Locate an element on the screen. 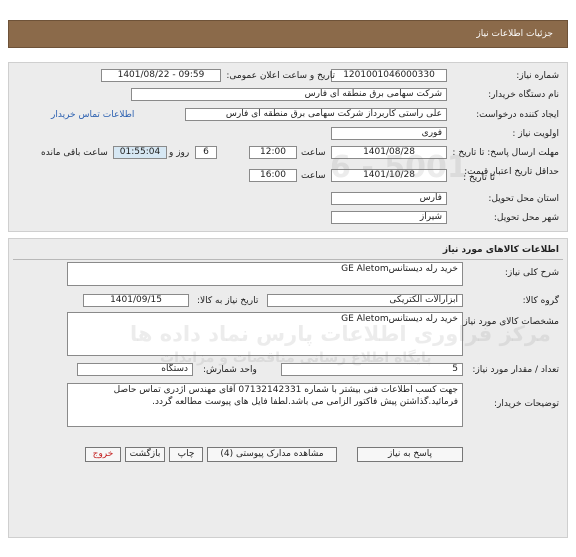 This screenshot has width=576, height=557. validity-to-date-label: تا تاریخ : is located at coordinates (479, 178).